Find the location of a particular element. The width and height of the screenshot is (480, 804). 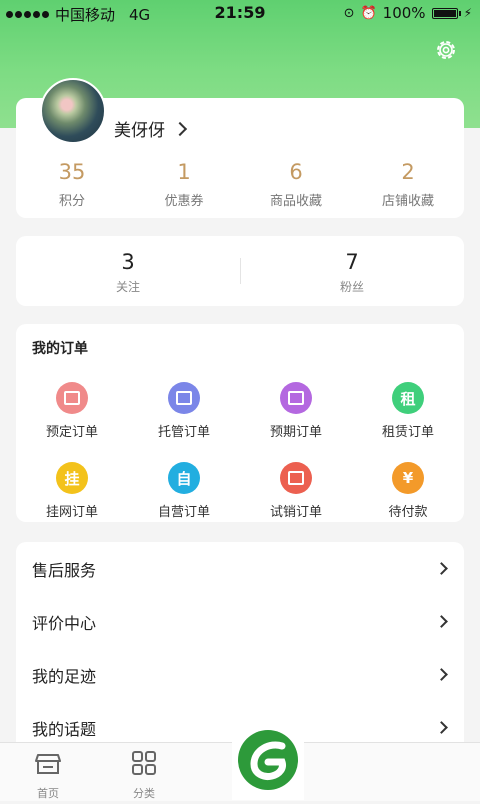

fans-stat: 7 粉丝 is located at coordinates (352, 272).